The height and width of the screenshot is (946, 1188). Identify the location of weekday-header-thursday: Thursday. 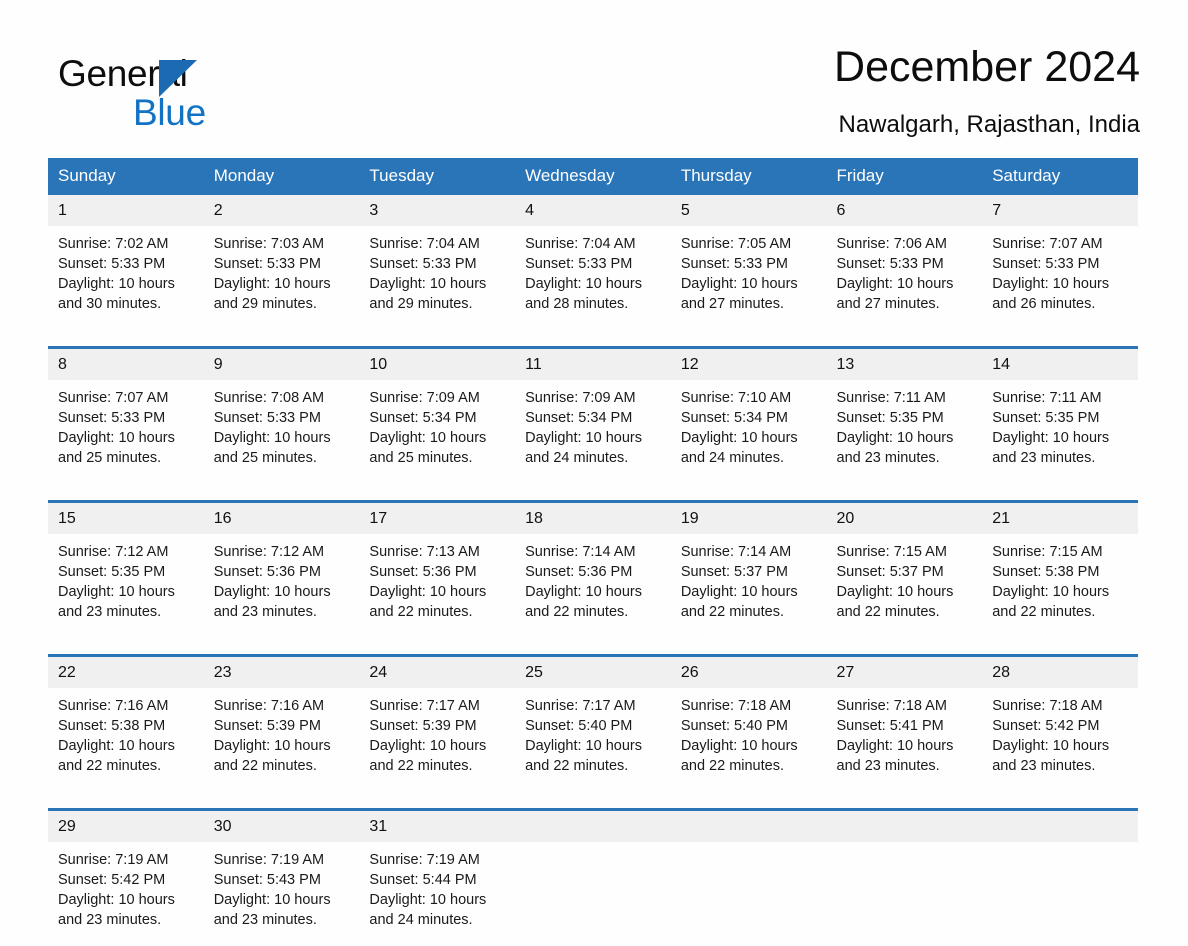
(748, 176).